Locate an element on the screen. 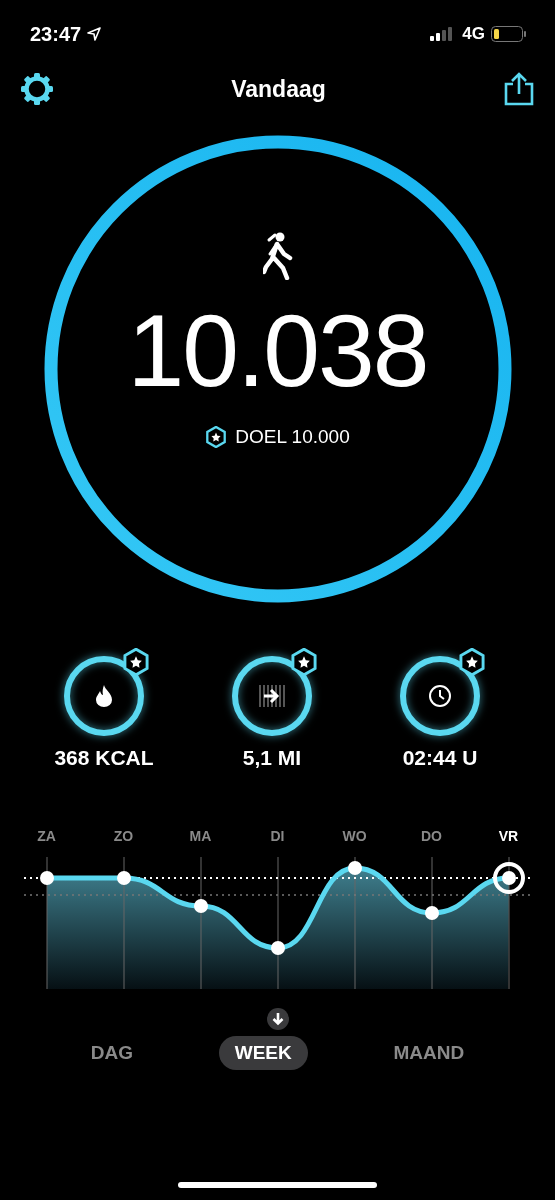 The height and width of the screenshot is (1200, 555). day-label: ZO is located at coordinates (123, 836).